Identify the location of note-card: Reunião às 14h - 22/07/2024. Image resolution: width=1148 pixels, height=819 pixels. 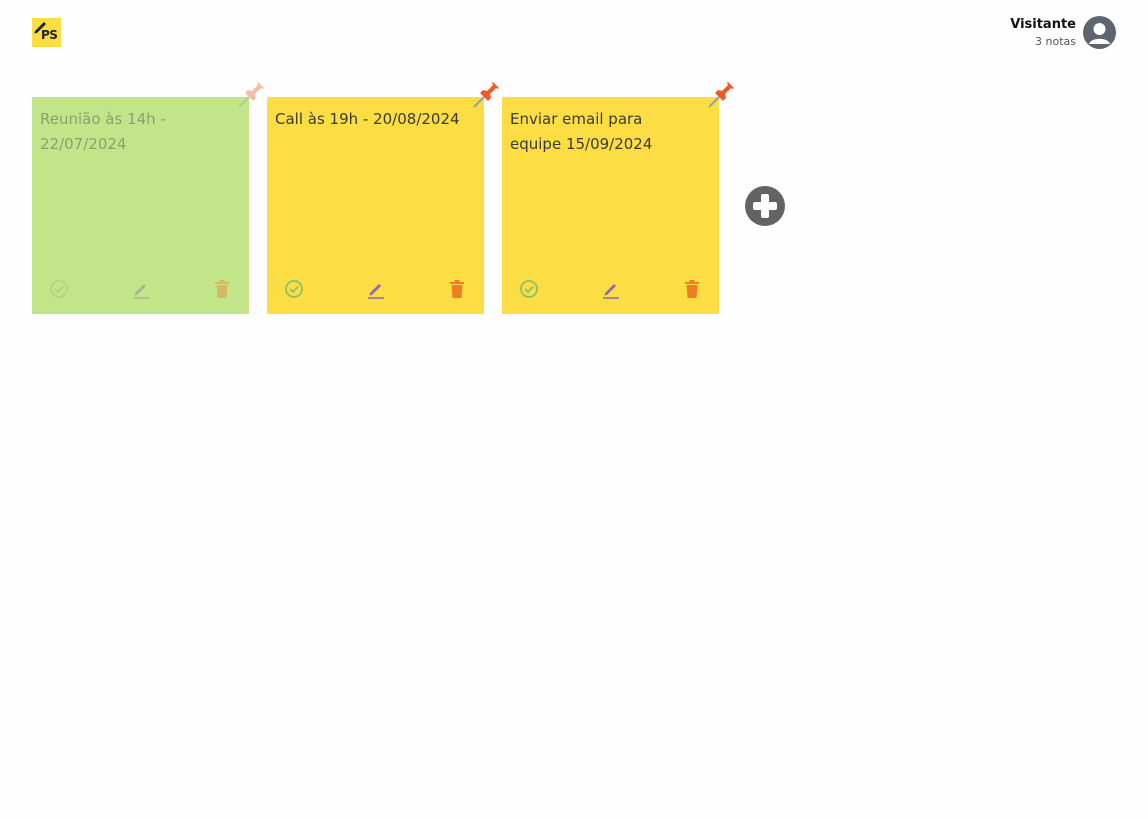
(148, 198).